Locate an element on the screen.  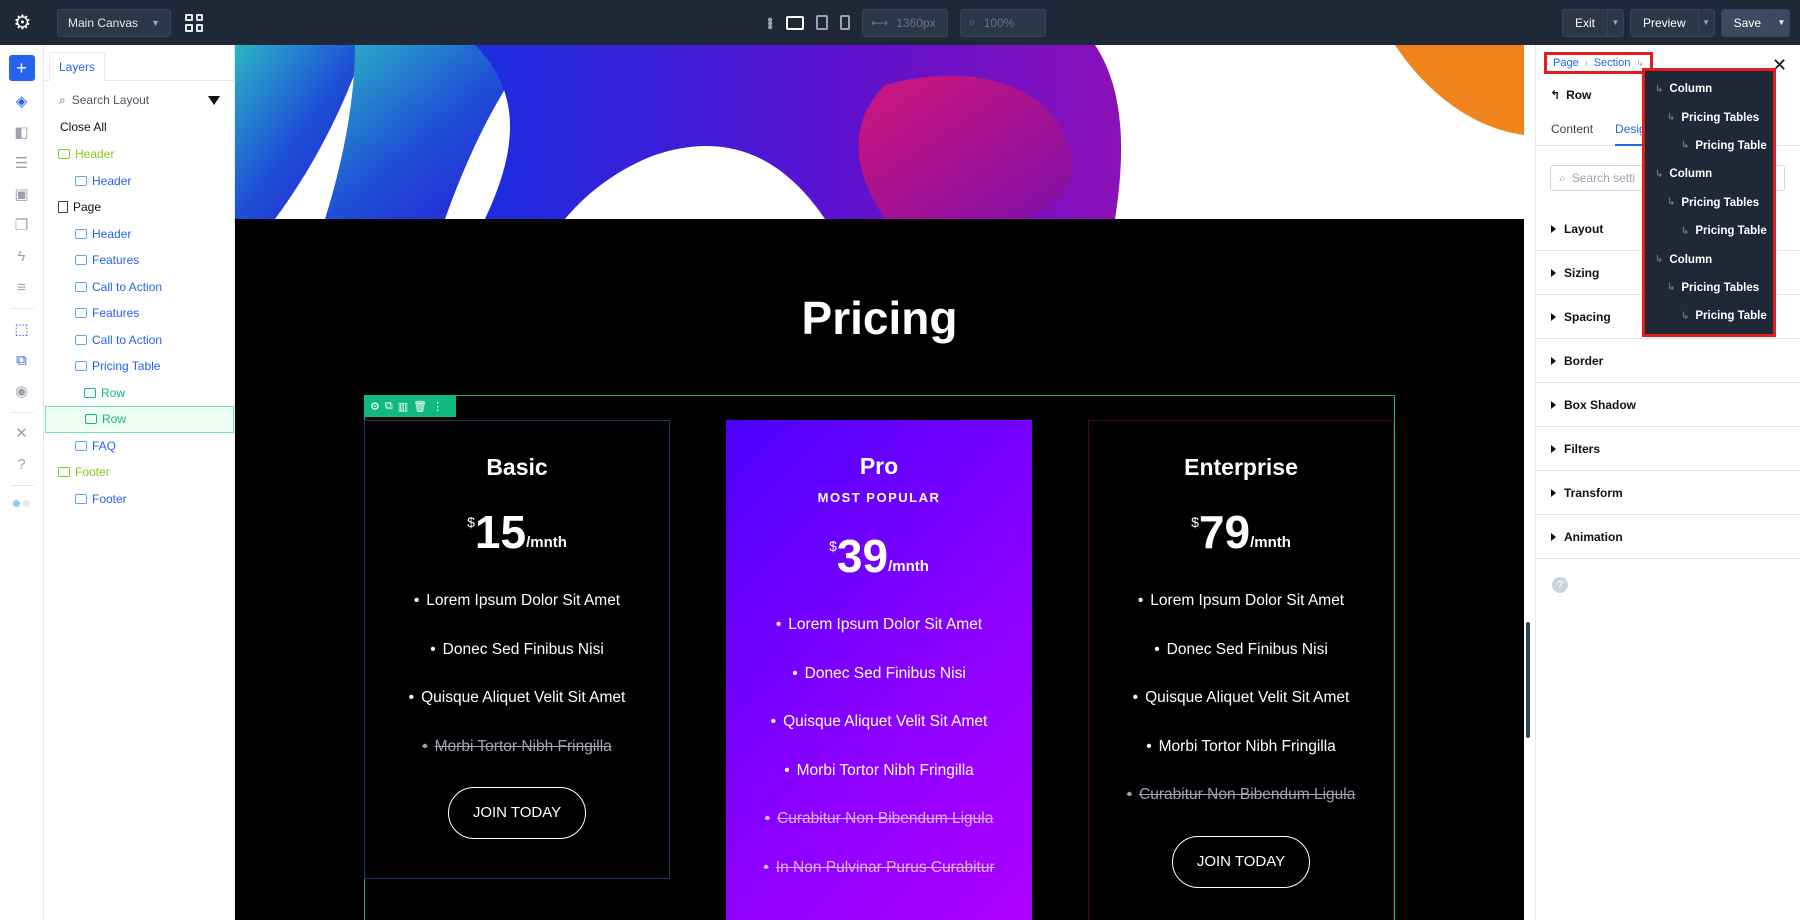
media-icon: ▣ is located at coordinates (22, 194).